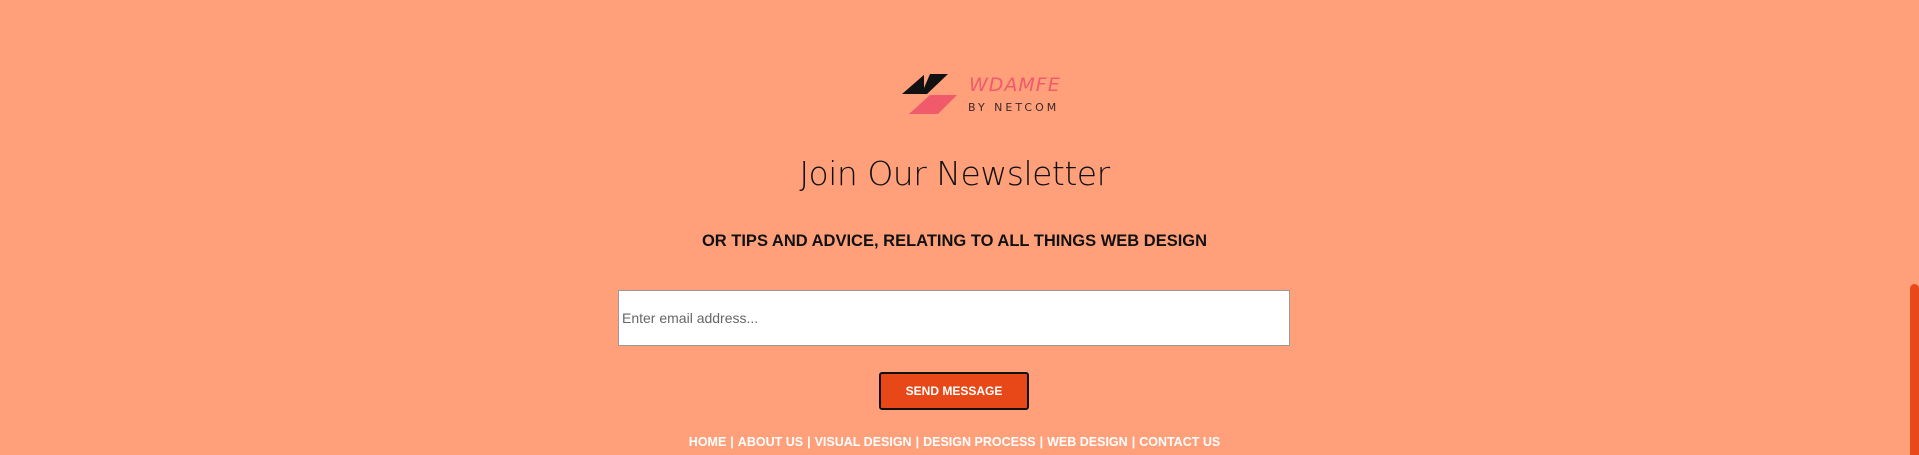 Image resolution: width=1919 pixels, height=455 pixels. Describe the element at coordinates (954, 391) in the screenshot. I see `send-message-button: SEND MESSAGE` at that location.